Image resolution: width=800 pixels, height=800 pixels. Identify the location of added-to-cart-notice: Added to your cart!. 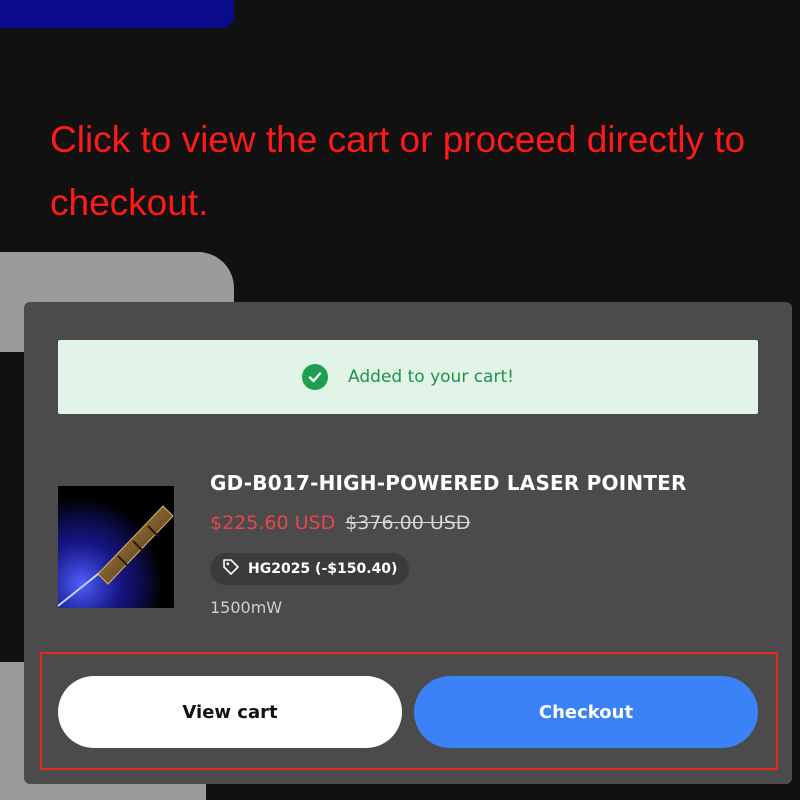
(408, 377).